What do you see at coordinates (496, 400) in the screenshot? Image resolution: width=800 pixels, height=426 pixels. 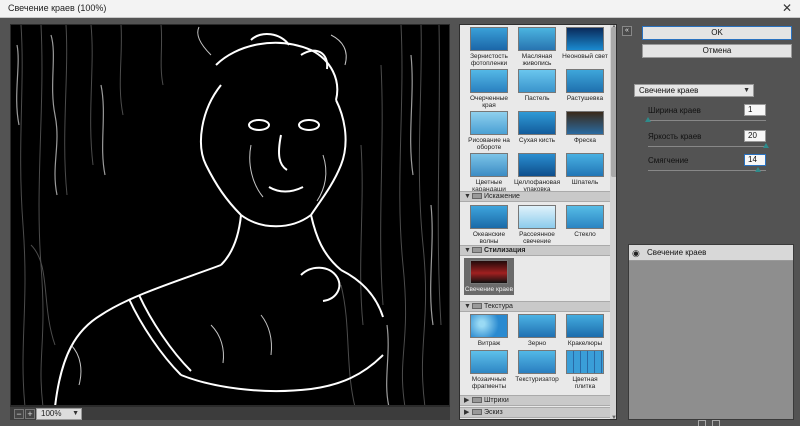 I see `category-label: Штрихи` at bounding box center [496, 400].